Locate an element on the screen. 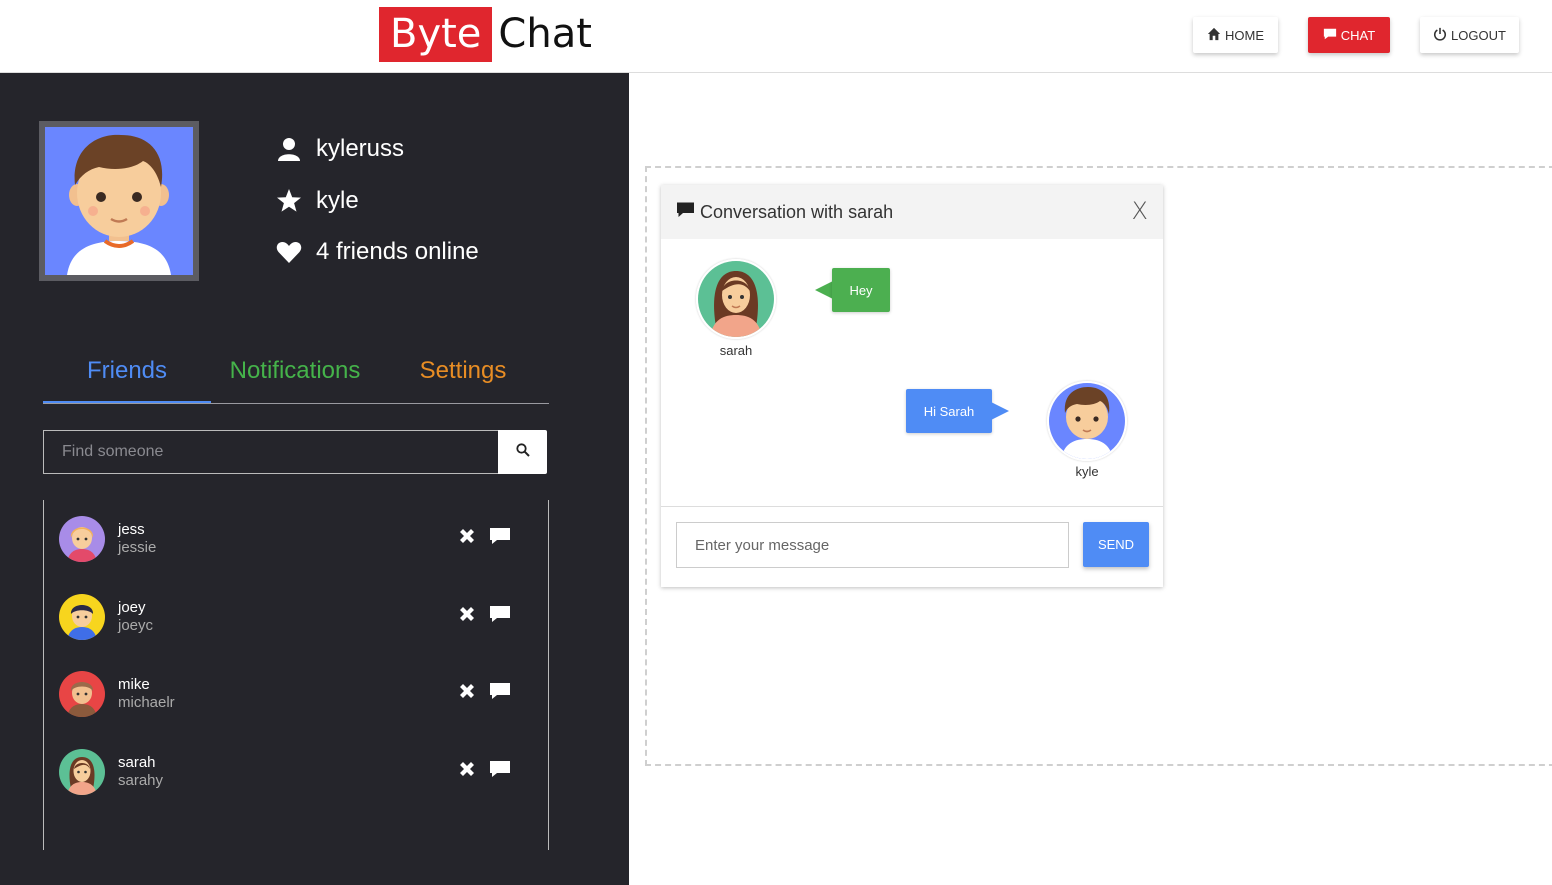 This screenshot has width=1552, height=885. sidebar-tabs: Friends Notifications Settings is located at coordinates (296, 374).